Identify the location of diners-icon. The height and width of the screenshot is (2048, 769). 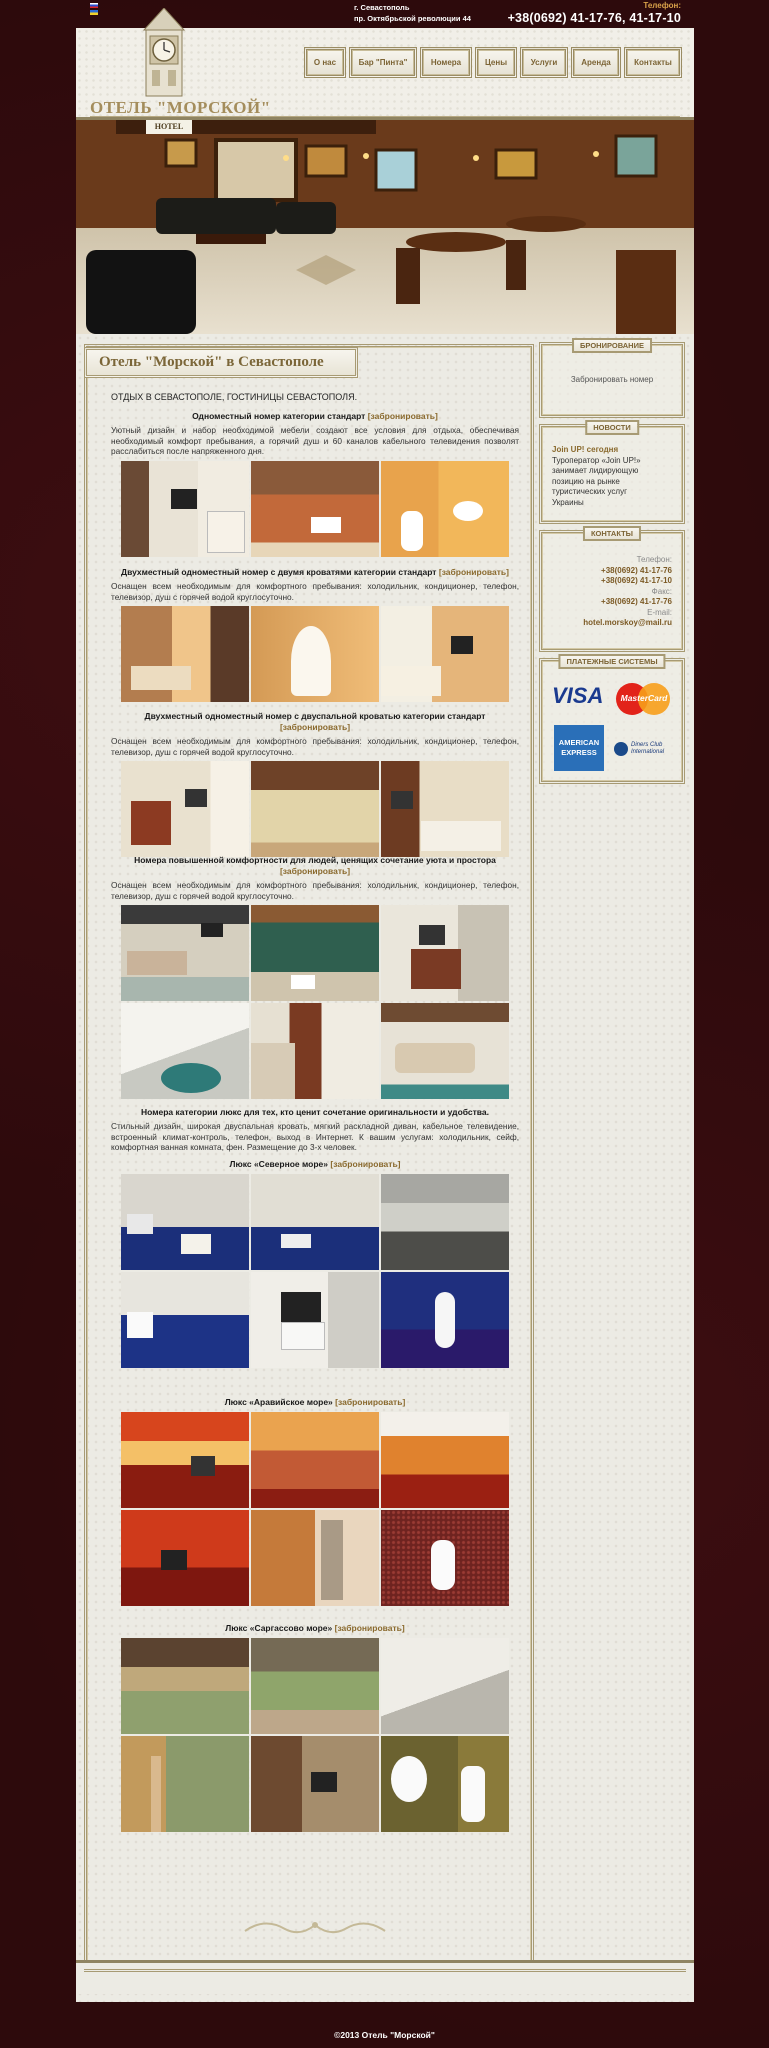
(621, 749).